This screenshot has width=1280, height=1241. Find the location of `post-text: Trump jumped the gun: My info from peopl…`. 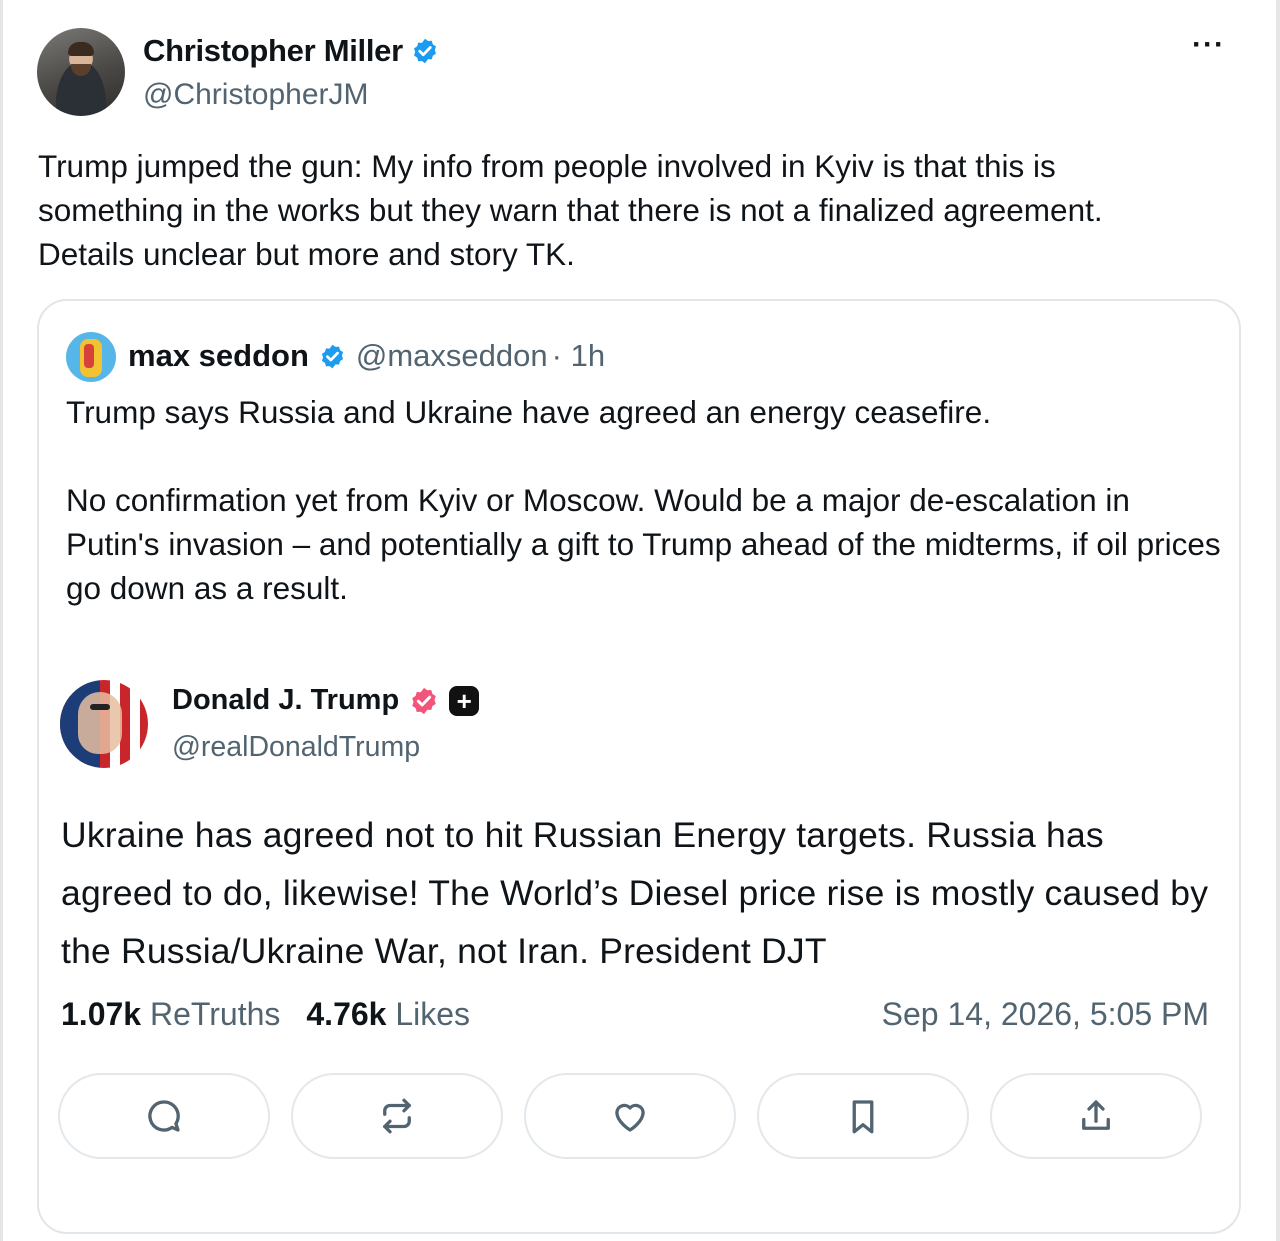

post-text: Trump jumped the gun: My info from peopl… is located at coordinates (638, 210).